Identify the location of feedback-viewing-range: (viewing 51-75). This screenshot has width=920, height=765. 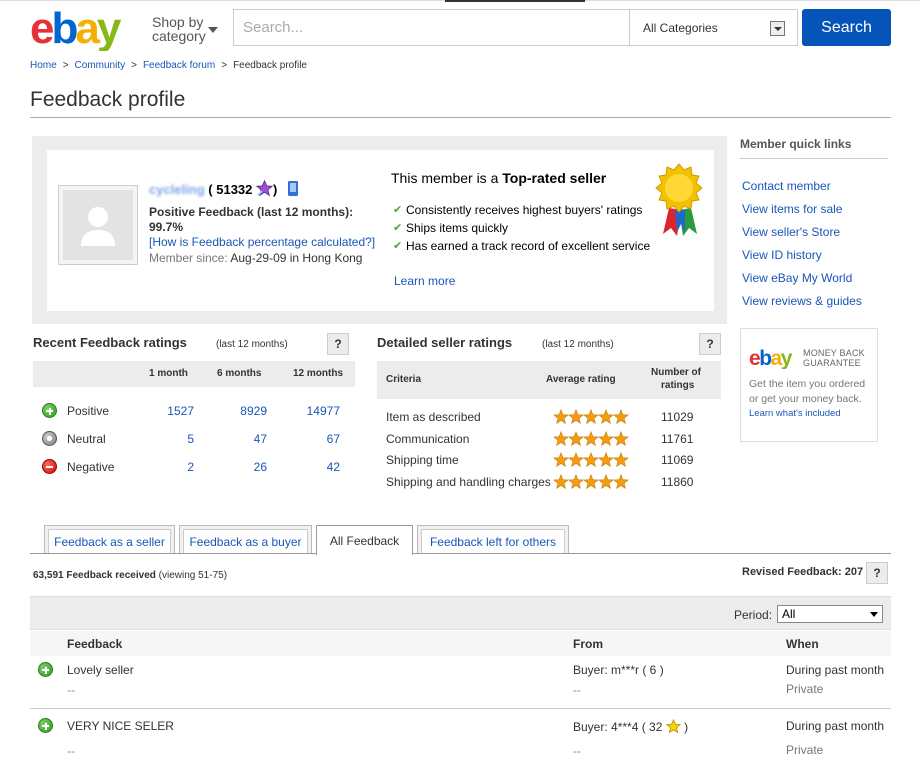
(193, 575).